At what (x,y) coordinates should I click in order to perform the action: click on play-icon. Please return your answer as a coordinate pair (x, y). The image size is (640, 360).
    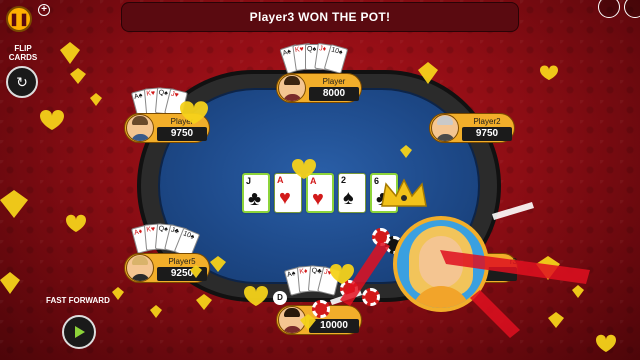
    Looking at the image, I should click on (80, 332).